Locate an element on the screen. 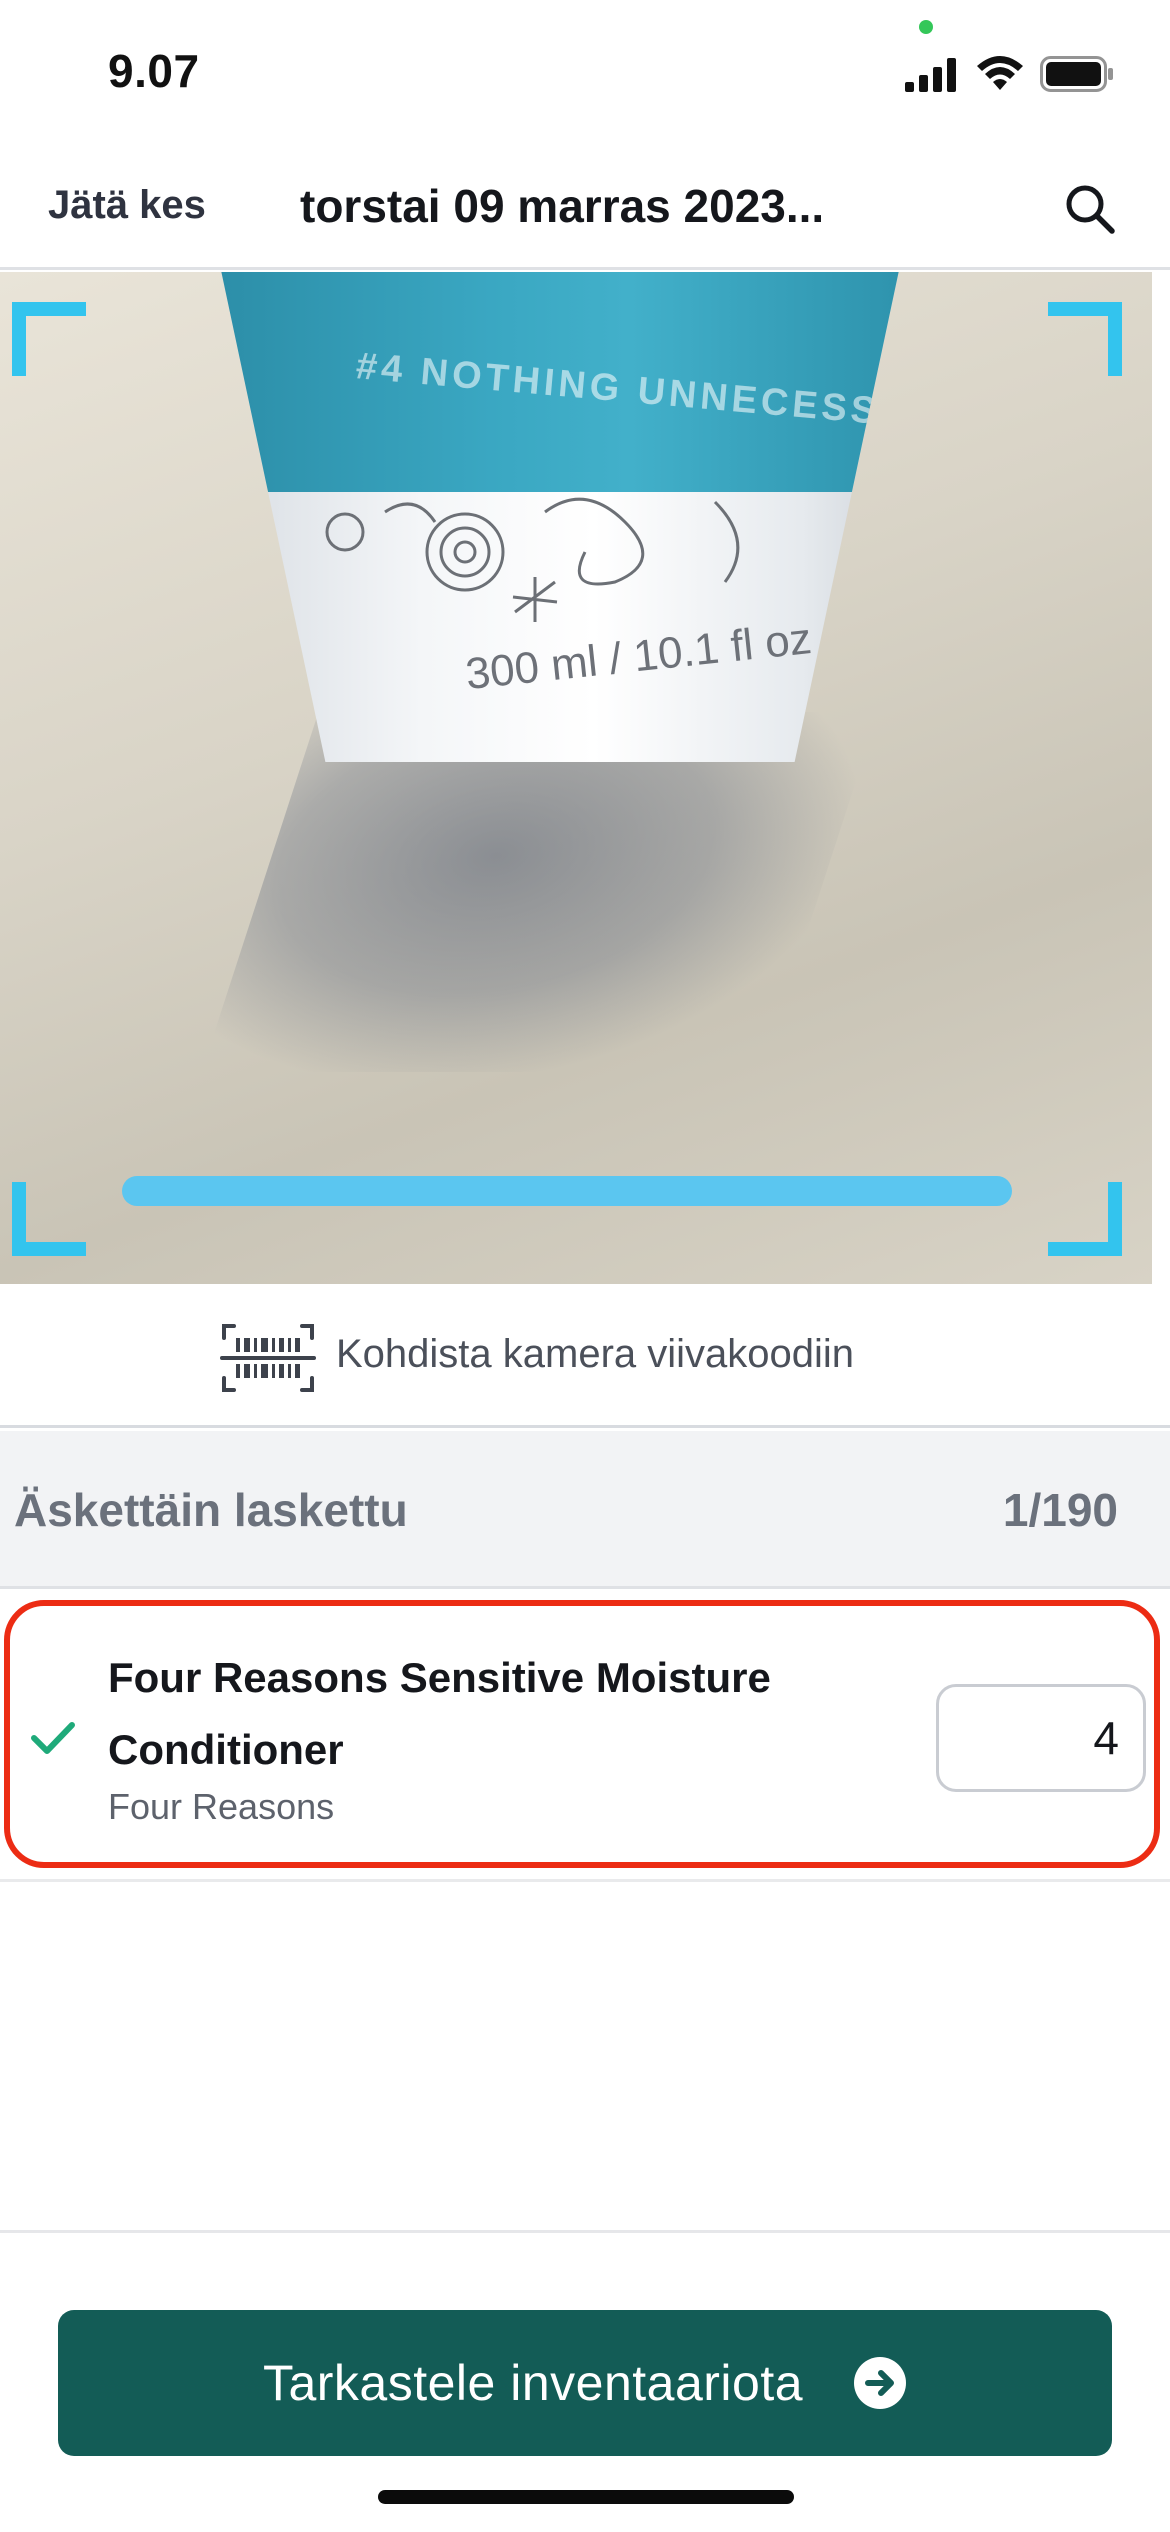  item-brand: Four Reasons is located at coordinates (221, 1806).